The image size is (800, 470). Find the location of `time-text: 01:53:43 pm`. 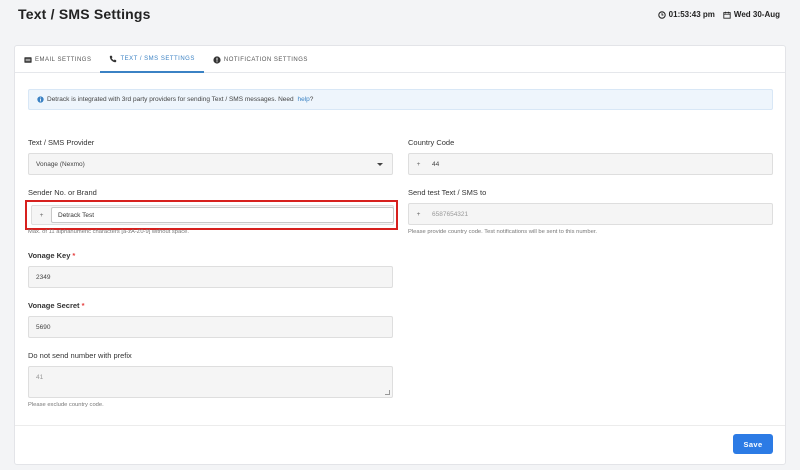

time-text: 01:53:43 pm is located at coordinates (691, 14).